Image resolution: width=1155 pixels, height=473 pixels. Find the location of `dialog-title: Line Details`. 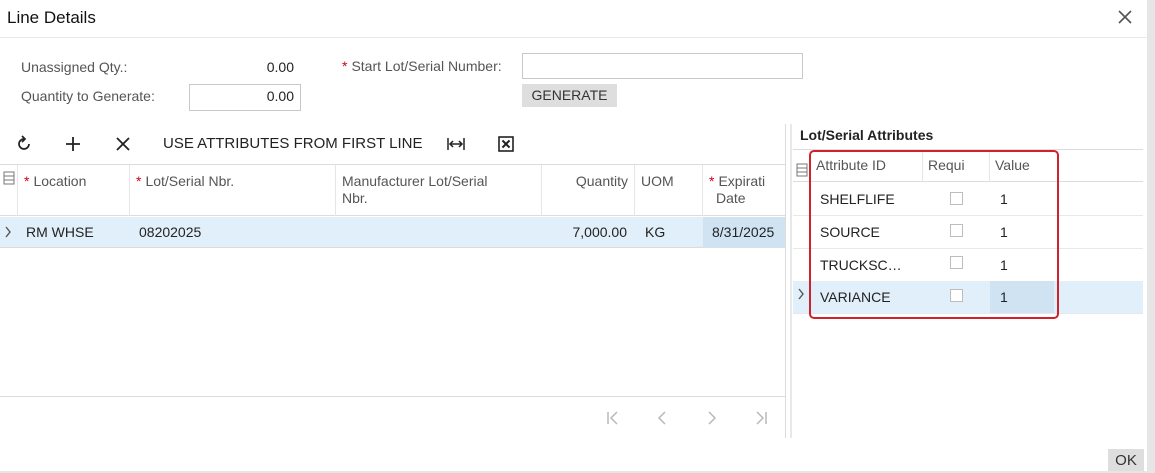

dialog-title: Line Details is located at coordinates (51, 17).